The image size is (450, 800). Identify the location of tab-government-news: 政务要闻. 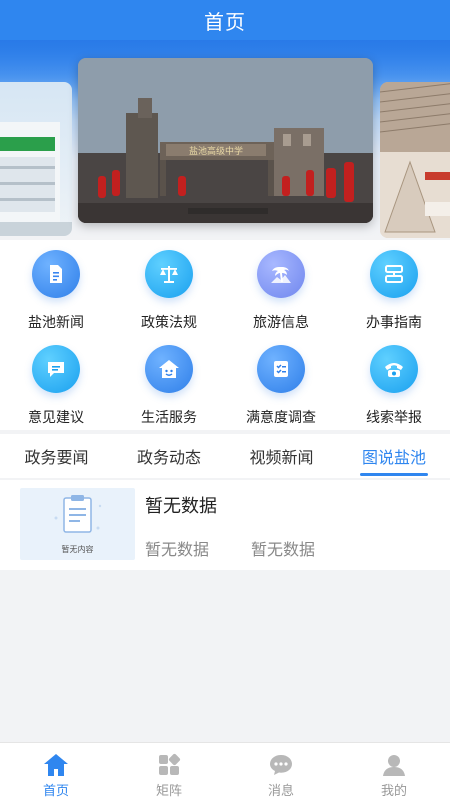
(56, 456).